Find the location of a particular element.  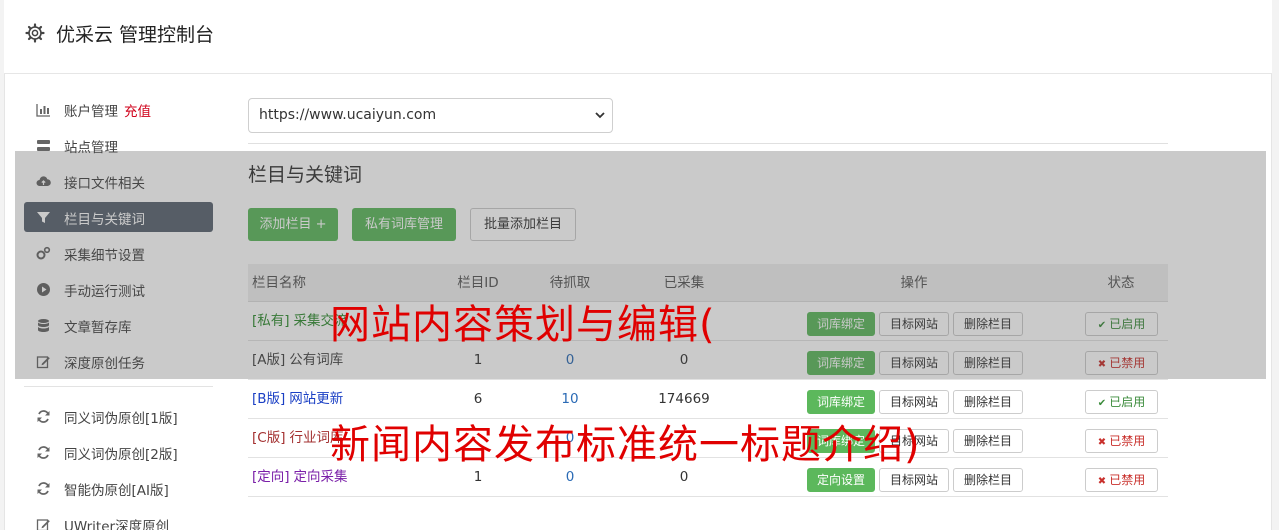

sidebar-item-uwriter: UWriter深度原创 is located at coordinates (118, 519).